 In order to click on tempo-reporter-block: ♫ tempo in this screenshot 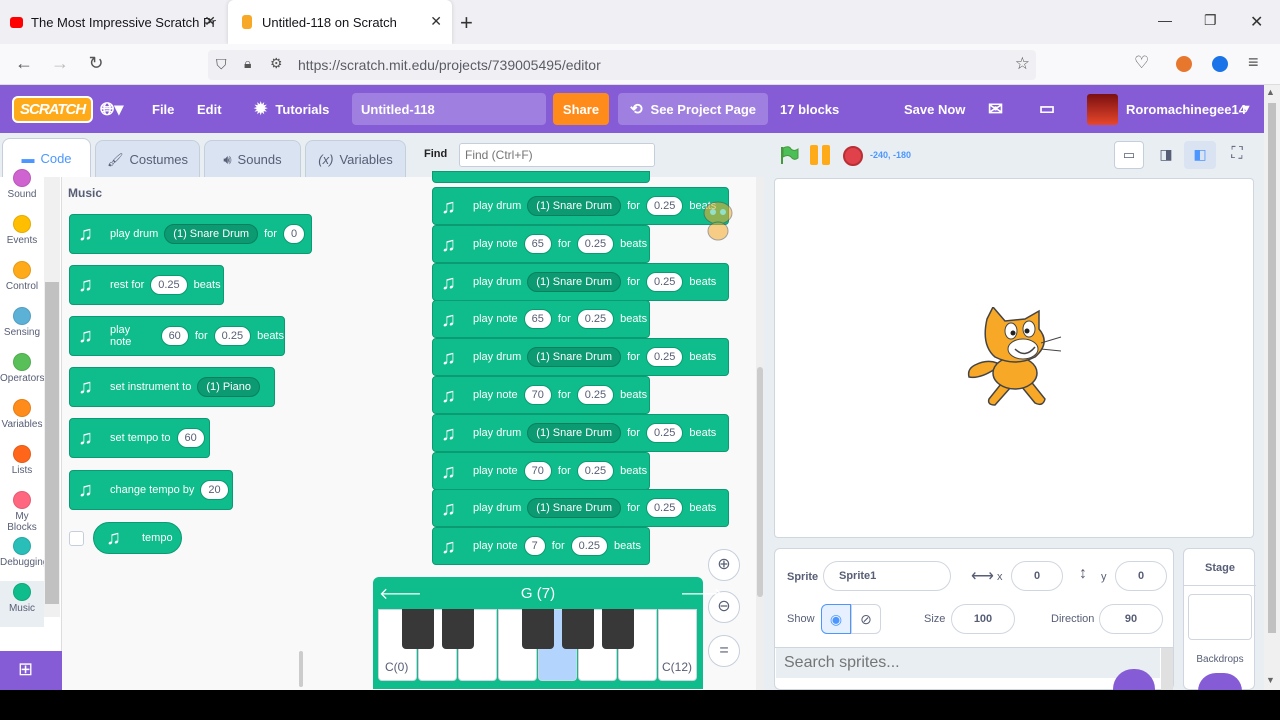, I will do `click(137, 538)`.